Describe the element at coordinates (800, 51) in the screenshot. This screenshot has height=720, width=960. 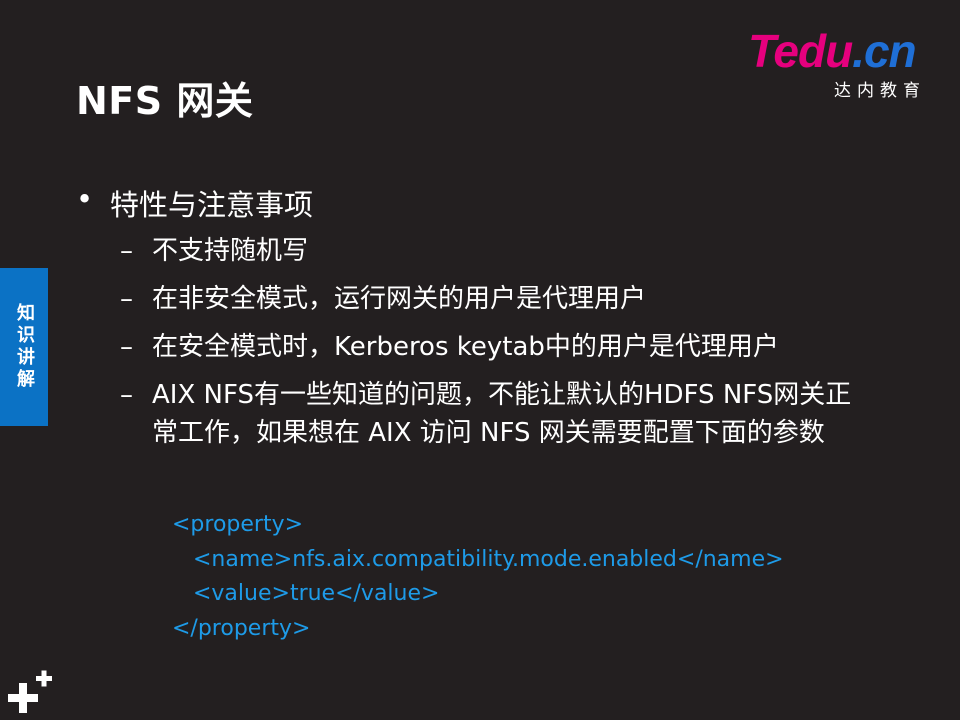
I see `logo-wordmark-main: Tedu` at that location.